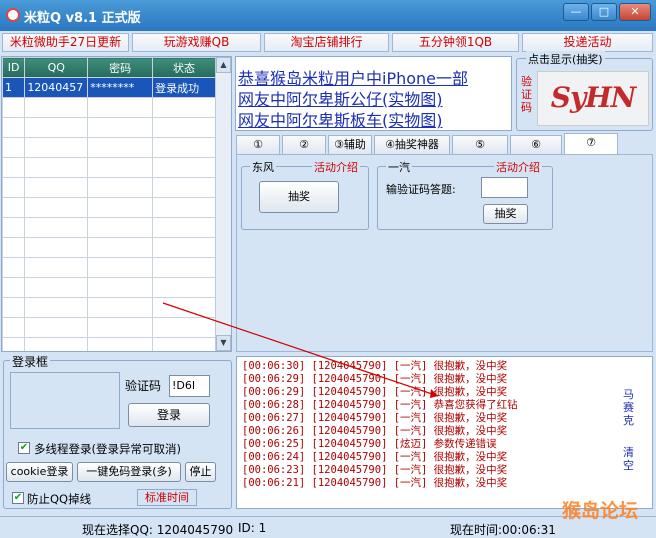 Image resolution: width=656 pixels, height=538 pixels. Describe the element at coordinates (328, 527) in the screenshot. I see `status-bar: 现在选择QQ: 1204045790 ID: 1 现在时间:00:06:31` at that location.